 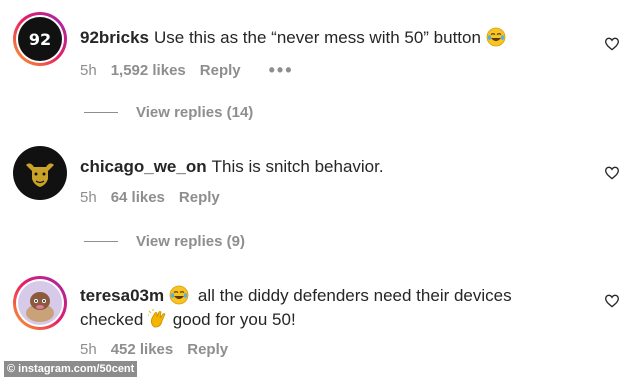 What do you see at coordinates (297, 166) in the screenshot?
I see `comment-body: This is snitch behavior.` at bounding box center [297, 166].